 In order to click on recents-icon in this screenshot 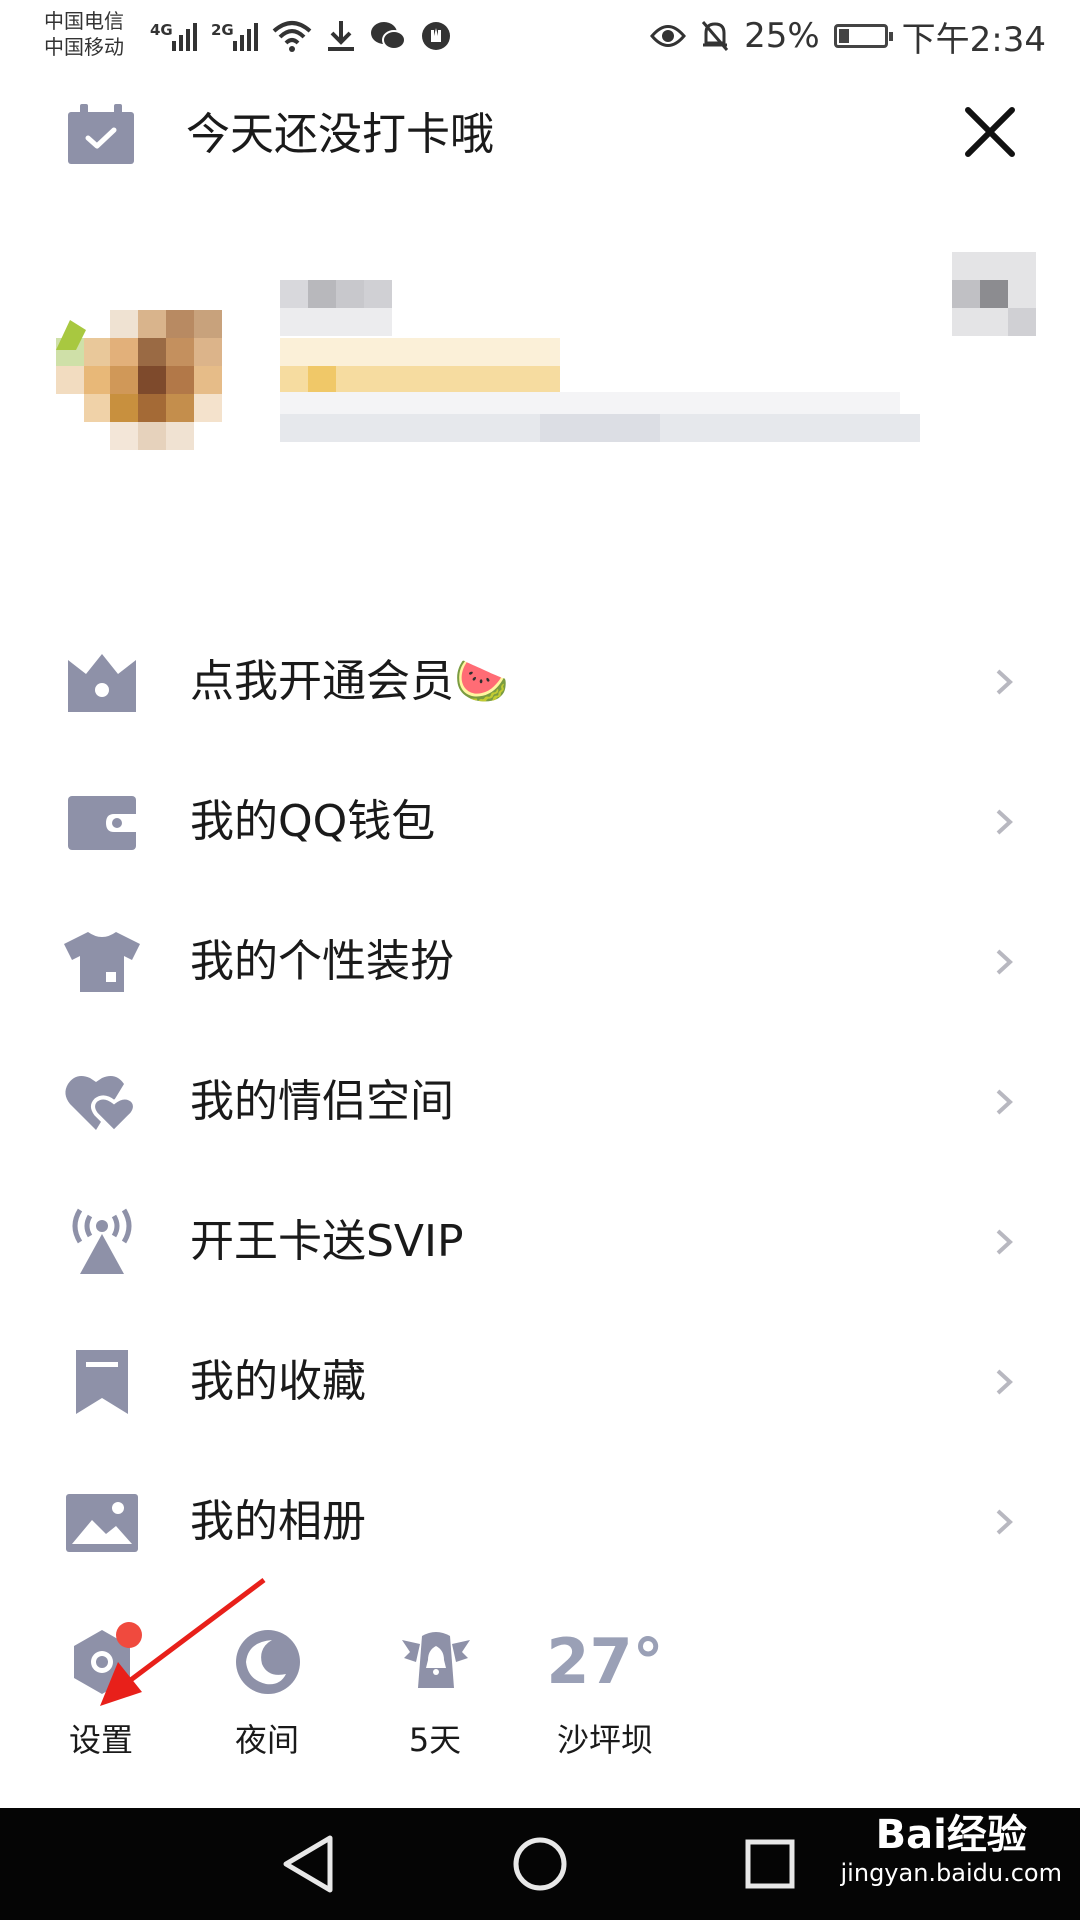, I will do `click(770, 1864)`.